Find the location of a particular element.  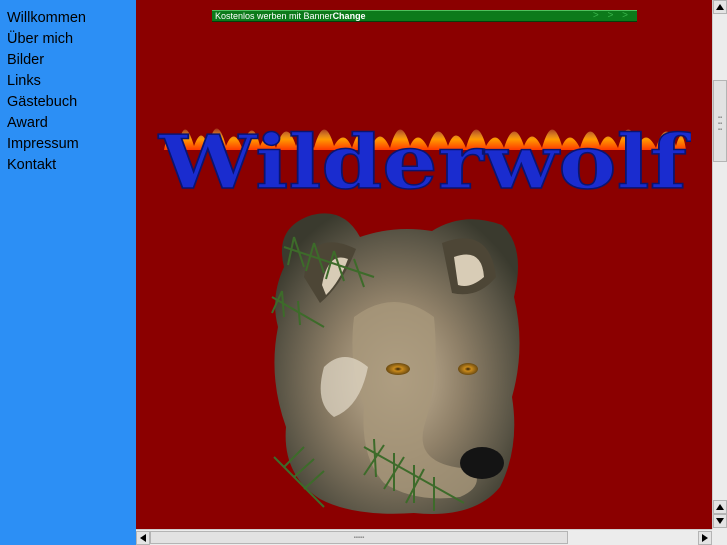

vertical-scroll-thumb: ▪▪ ▪▪ ▪▪ is located at coordinates (720, 121).